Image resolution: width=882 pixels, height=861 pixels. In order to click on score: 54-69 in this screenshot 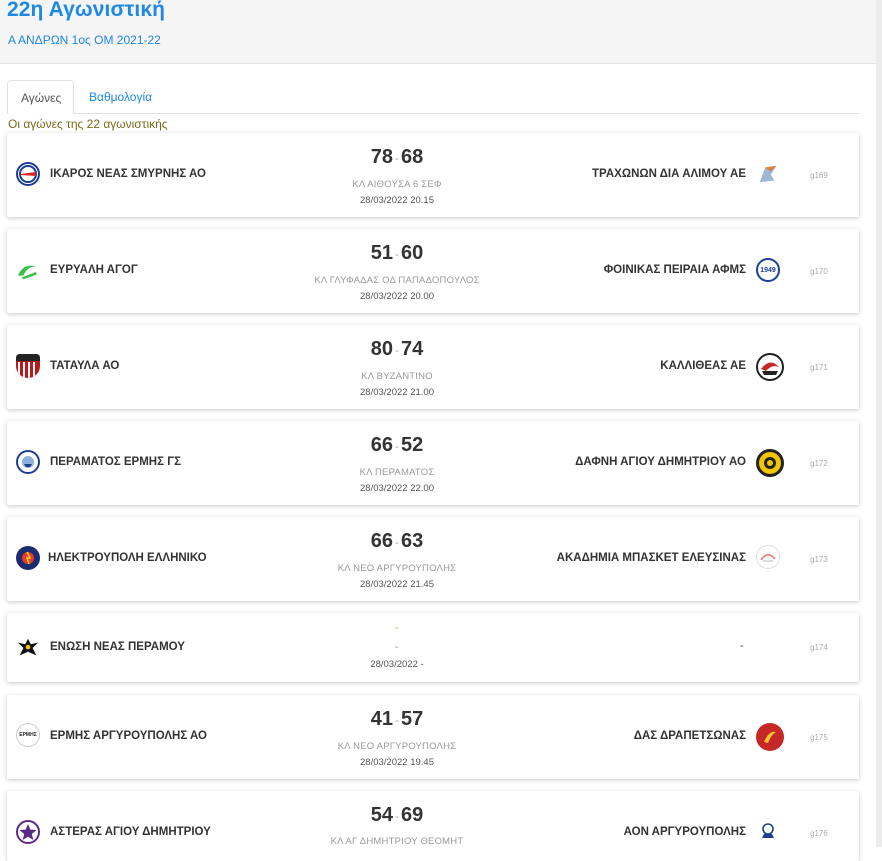, I will do `click(397, 815)`.